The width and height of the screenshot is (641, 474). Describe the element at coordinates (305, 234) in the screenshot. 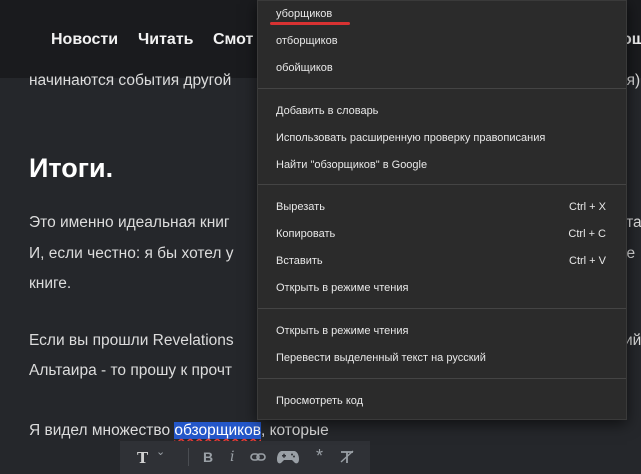

I see `copy-item: Копировать` at that location.